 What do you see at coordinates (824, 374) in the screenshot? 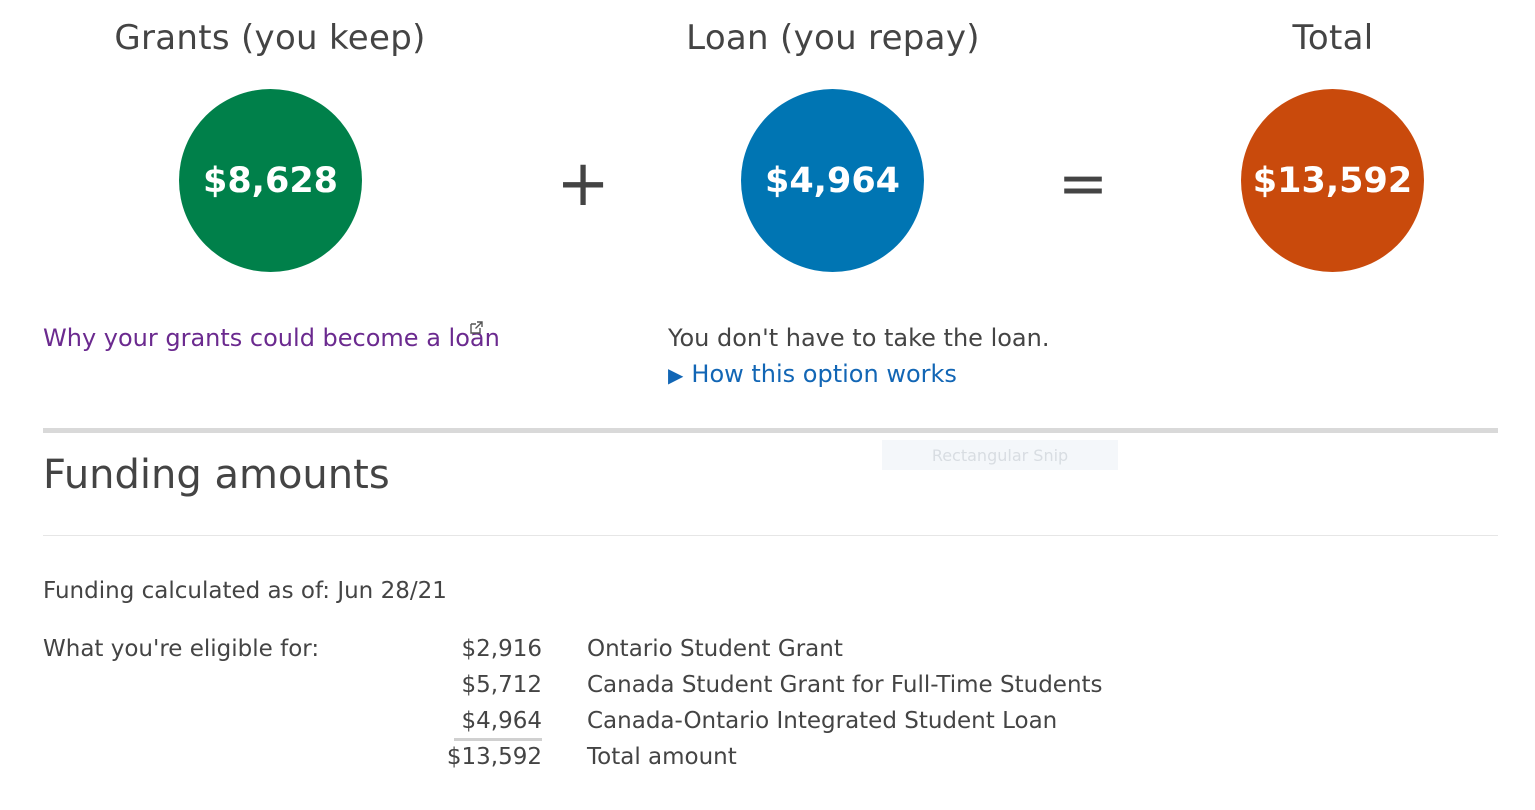
I see `how-option-works-label: How this option works` at bounding box center [824, 374].